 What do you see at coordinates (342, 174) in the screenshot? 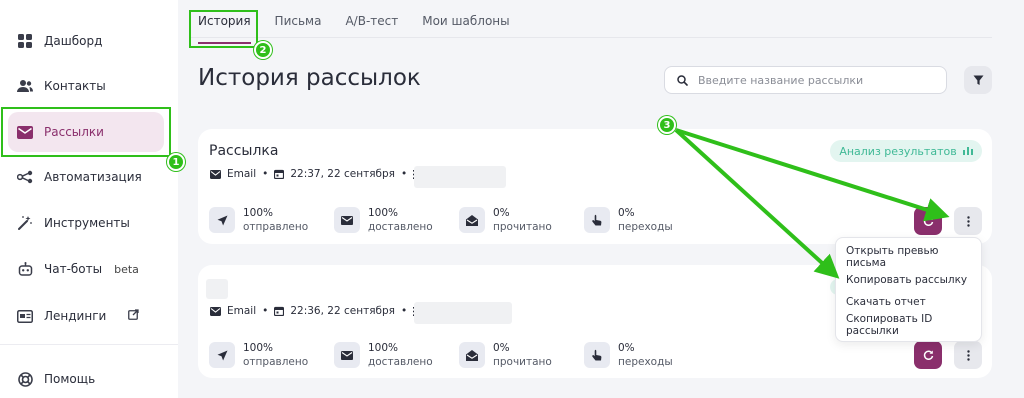
I see `mailing-datetime: 22:37, 22 сентября` at bounding box center [342, 174].